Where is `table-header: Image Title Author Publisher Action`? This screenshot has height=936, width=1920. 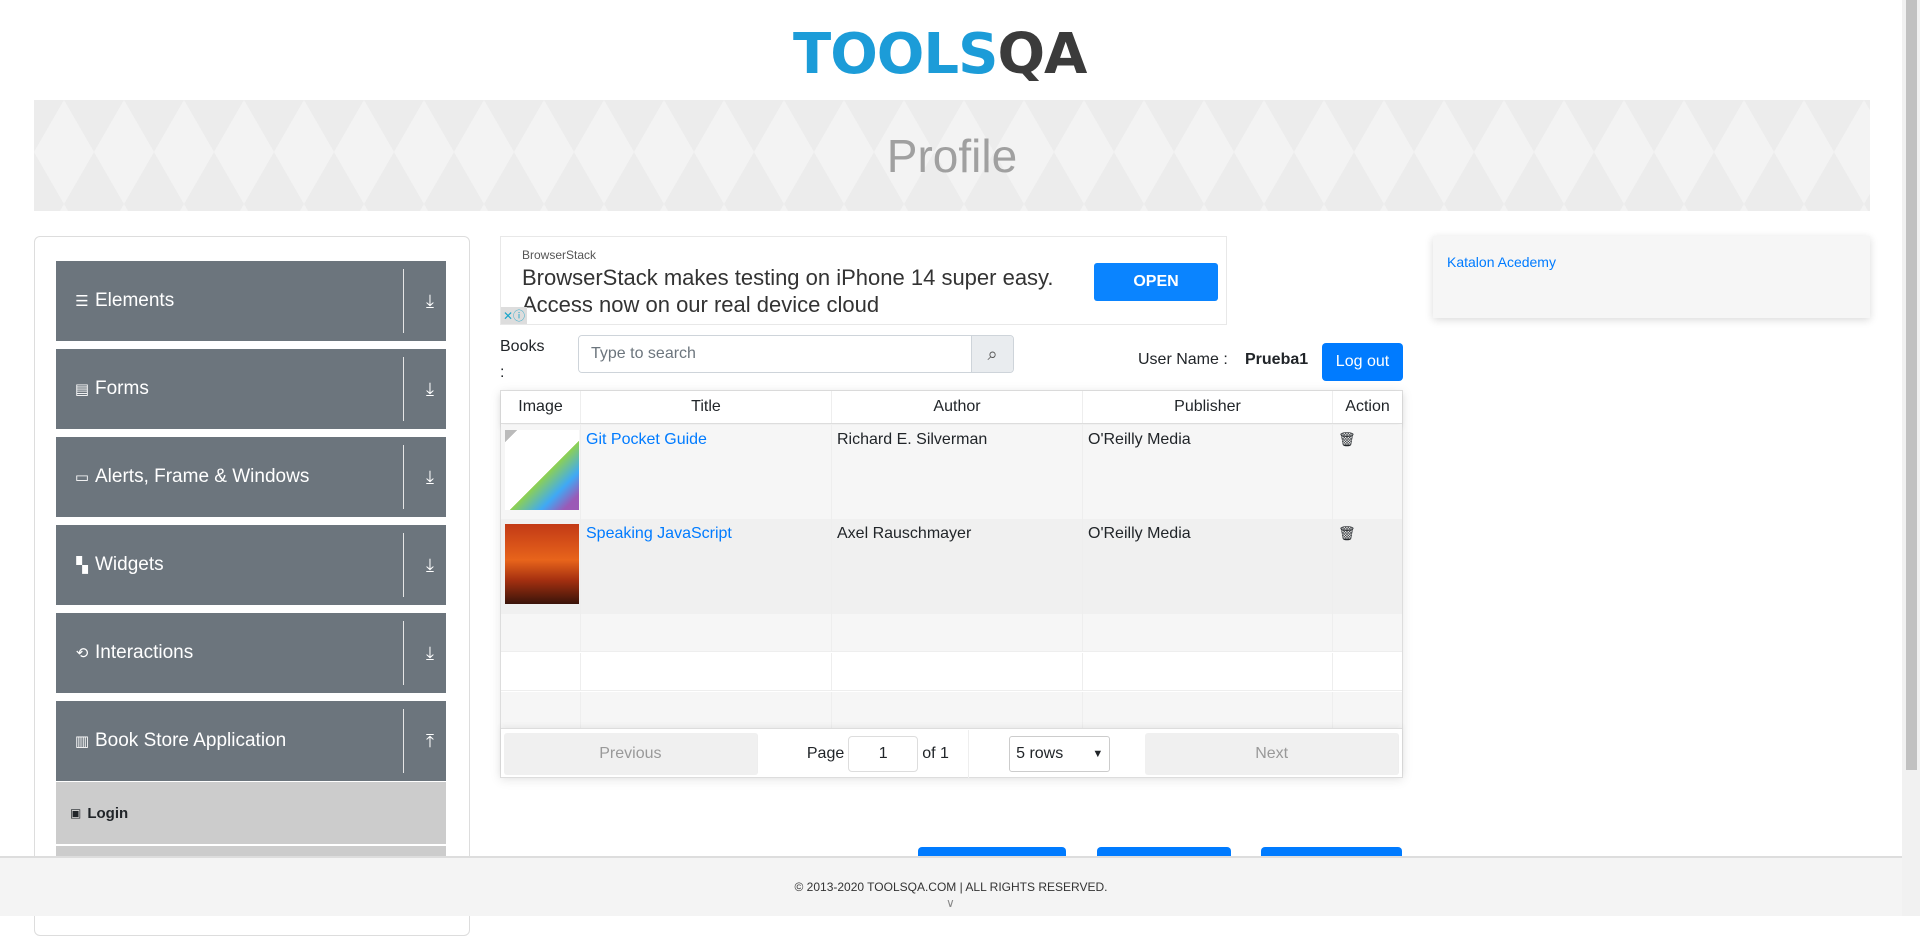
table-header: Image Title Author Publisher Action is located at coordinates (951, 407).